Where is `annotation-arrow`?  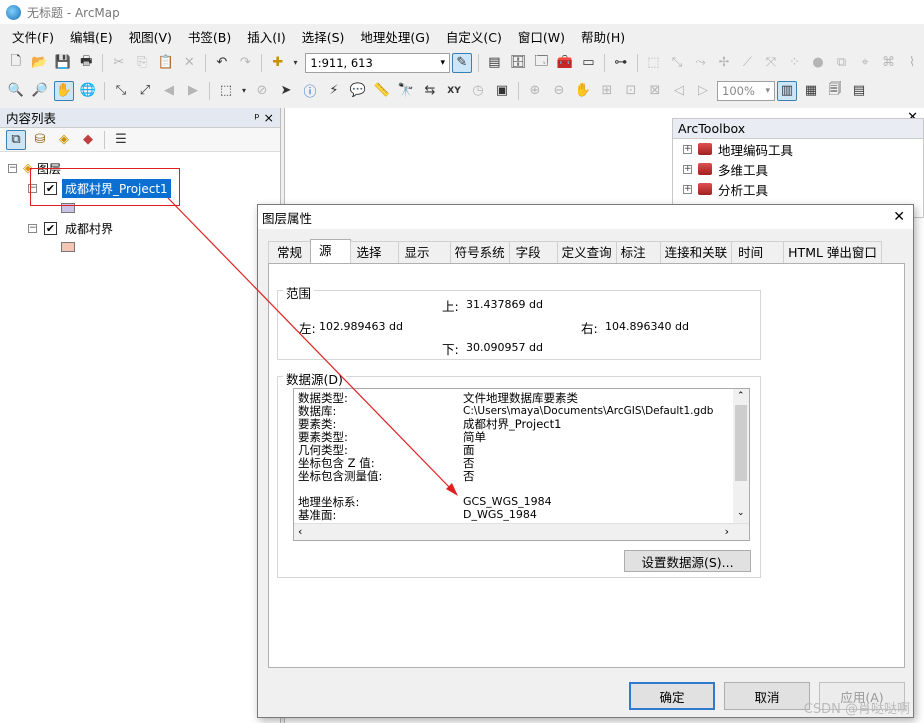
annotation-arrow is located at coordinates (312, 346).